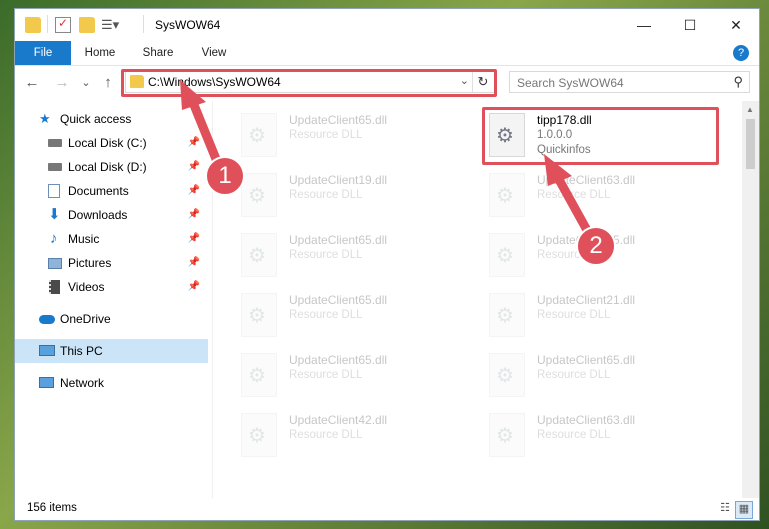  What do you see at coordinates (87, 25) in the screenshot?
I see `new-folder-icon` at bounding box center [87, 25].